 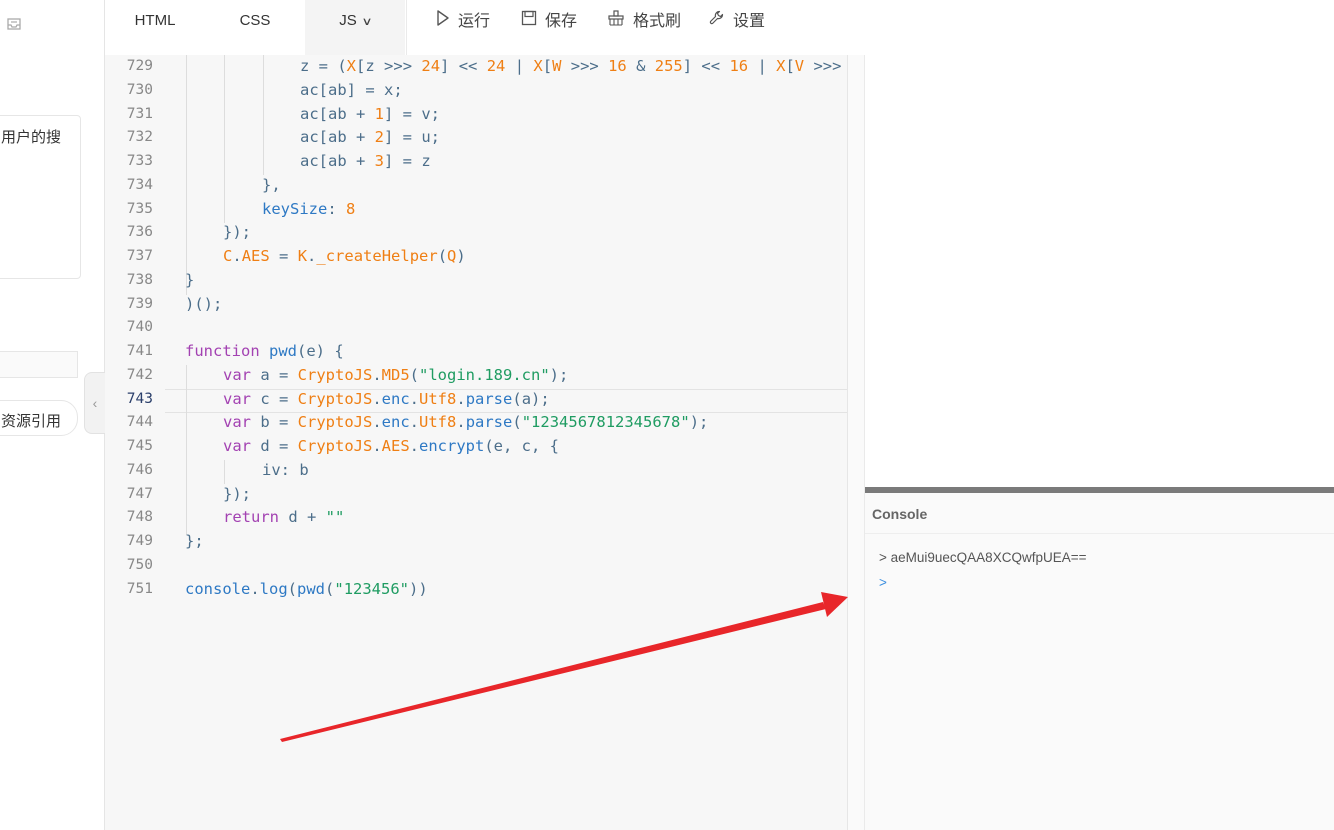 I want to click on code-line: iv: b, so click(x=285, y=470).